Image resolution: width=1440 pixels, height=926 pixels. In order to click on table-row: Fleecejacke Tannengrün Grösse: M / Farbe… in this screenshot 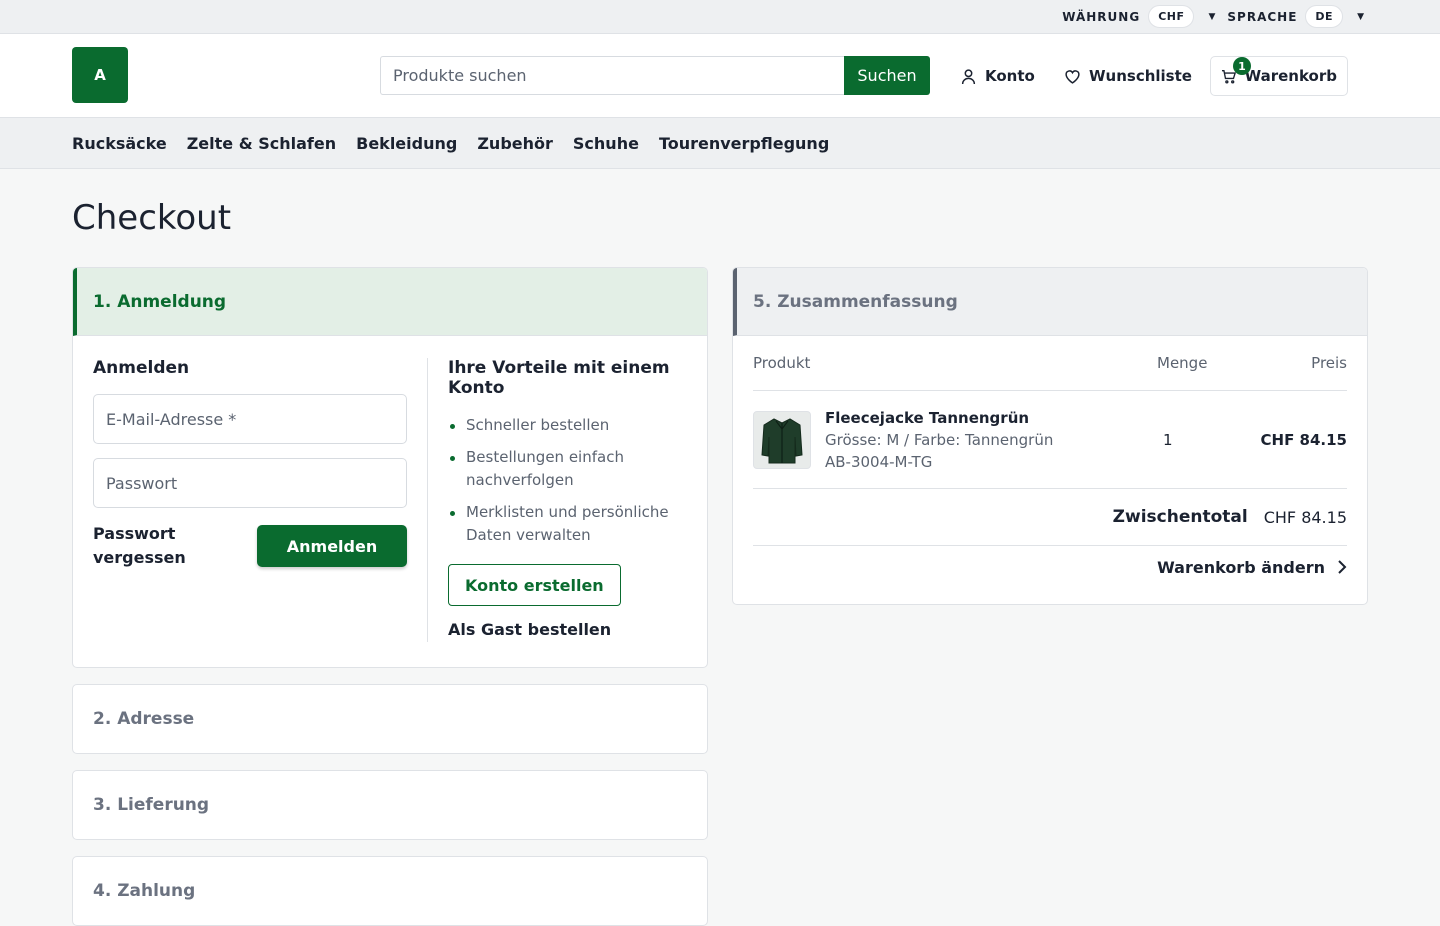, I will do `click(1050, 440)`.